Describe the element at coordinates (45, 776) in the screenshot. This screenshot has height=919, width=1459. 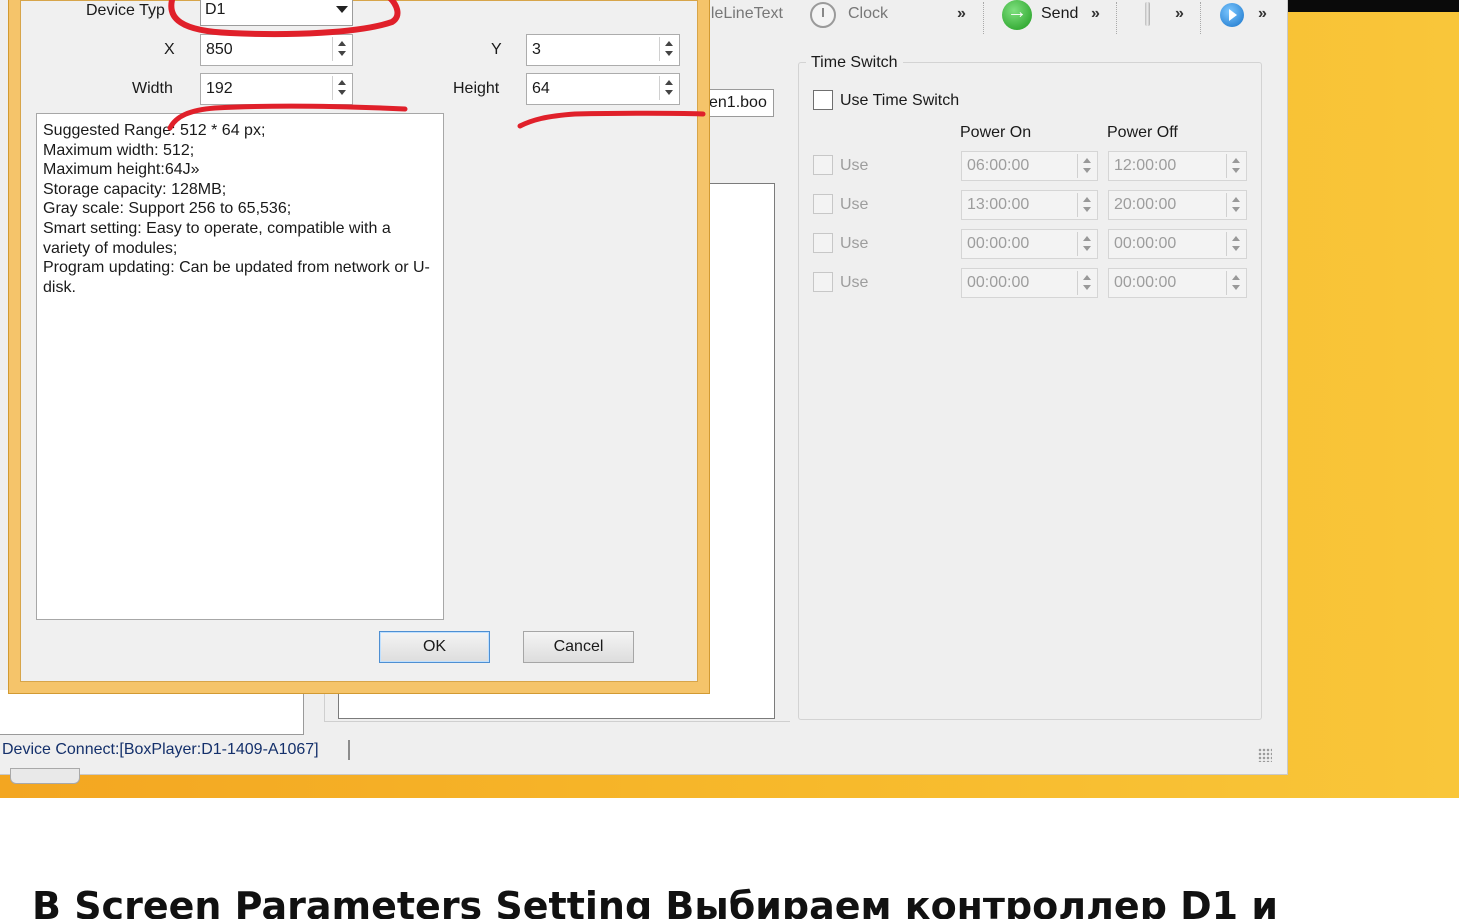
I see `taskbar-thumbnail` at that location.